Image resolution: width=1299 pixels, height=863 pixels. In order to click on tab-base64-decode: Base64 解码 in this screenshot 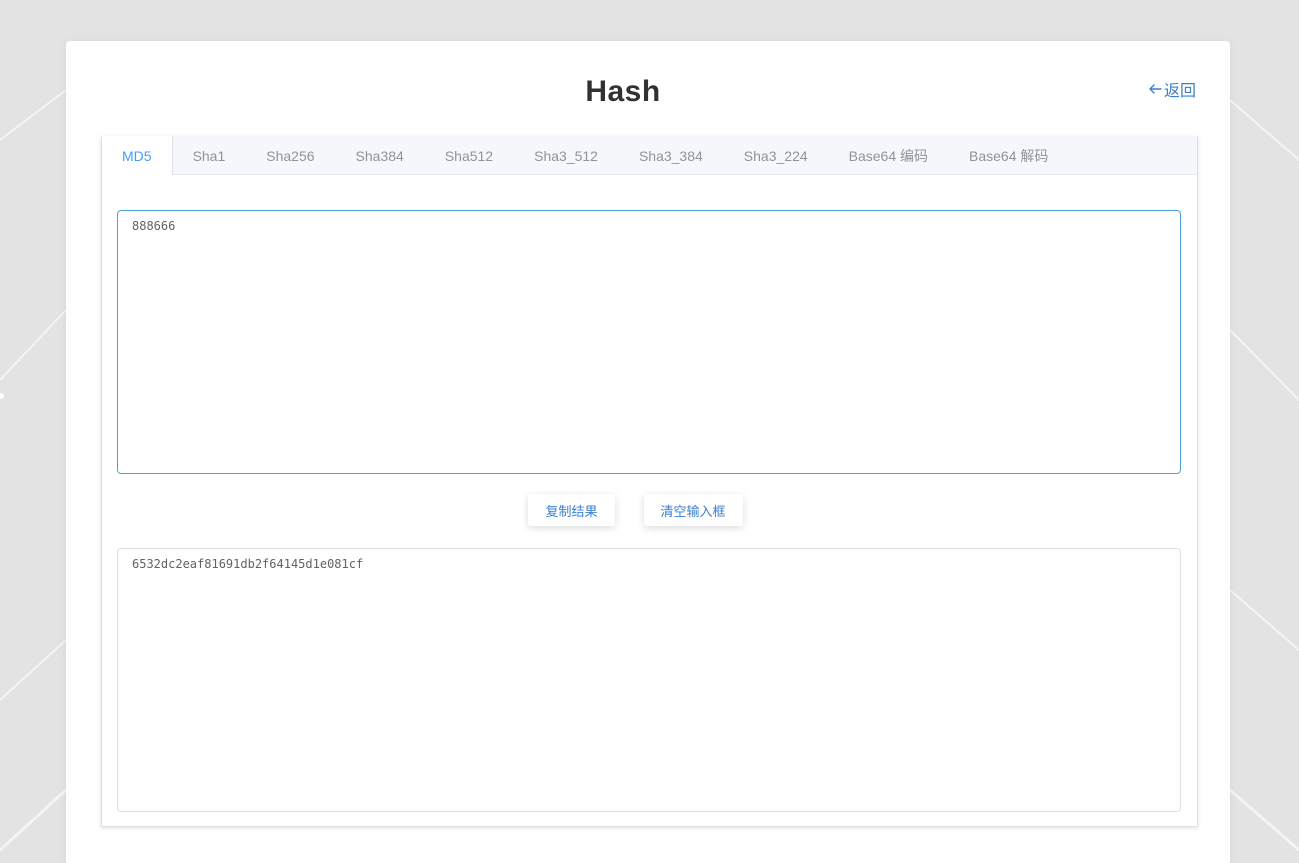, I will do `click(1009, 155)`.